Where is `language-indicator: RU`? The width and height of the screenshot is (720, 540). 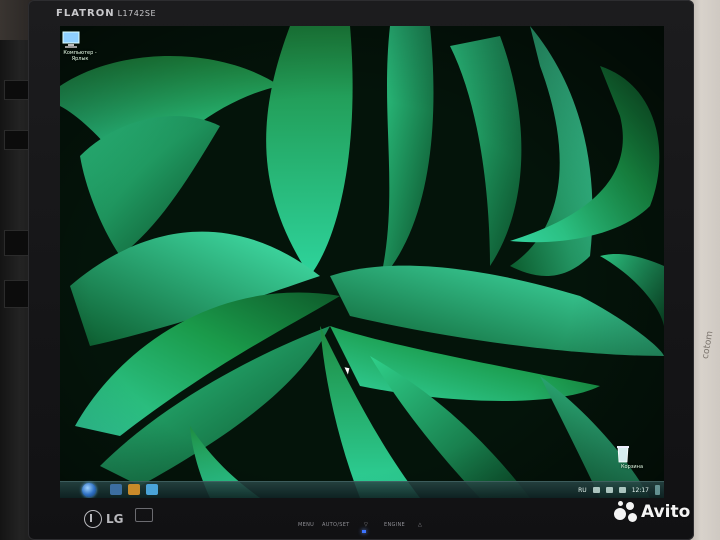
language-indicator: RU is located at coordinates (582, 490).